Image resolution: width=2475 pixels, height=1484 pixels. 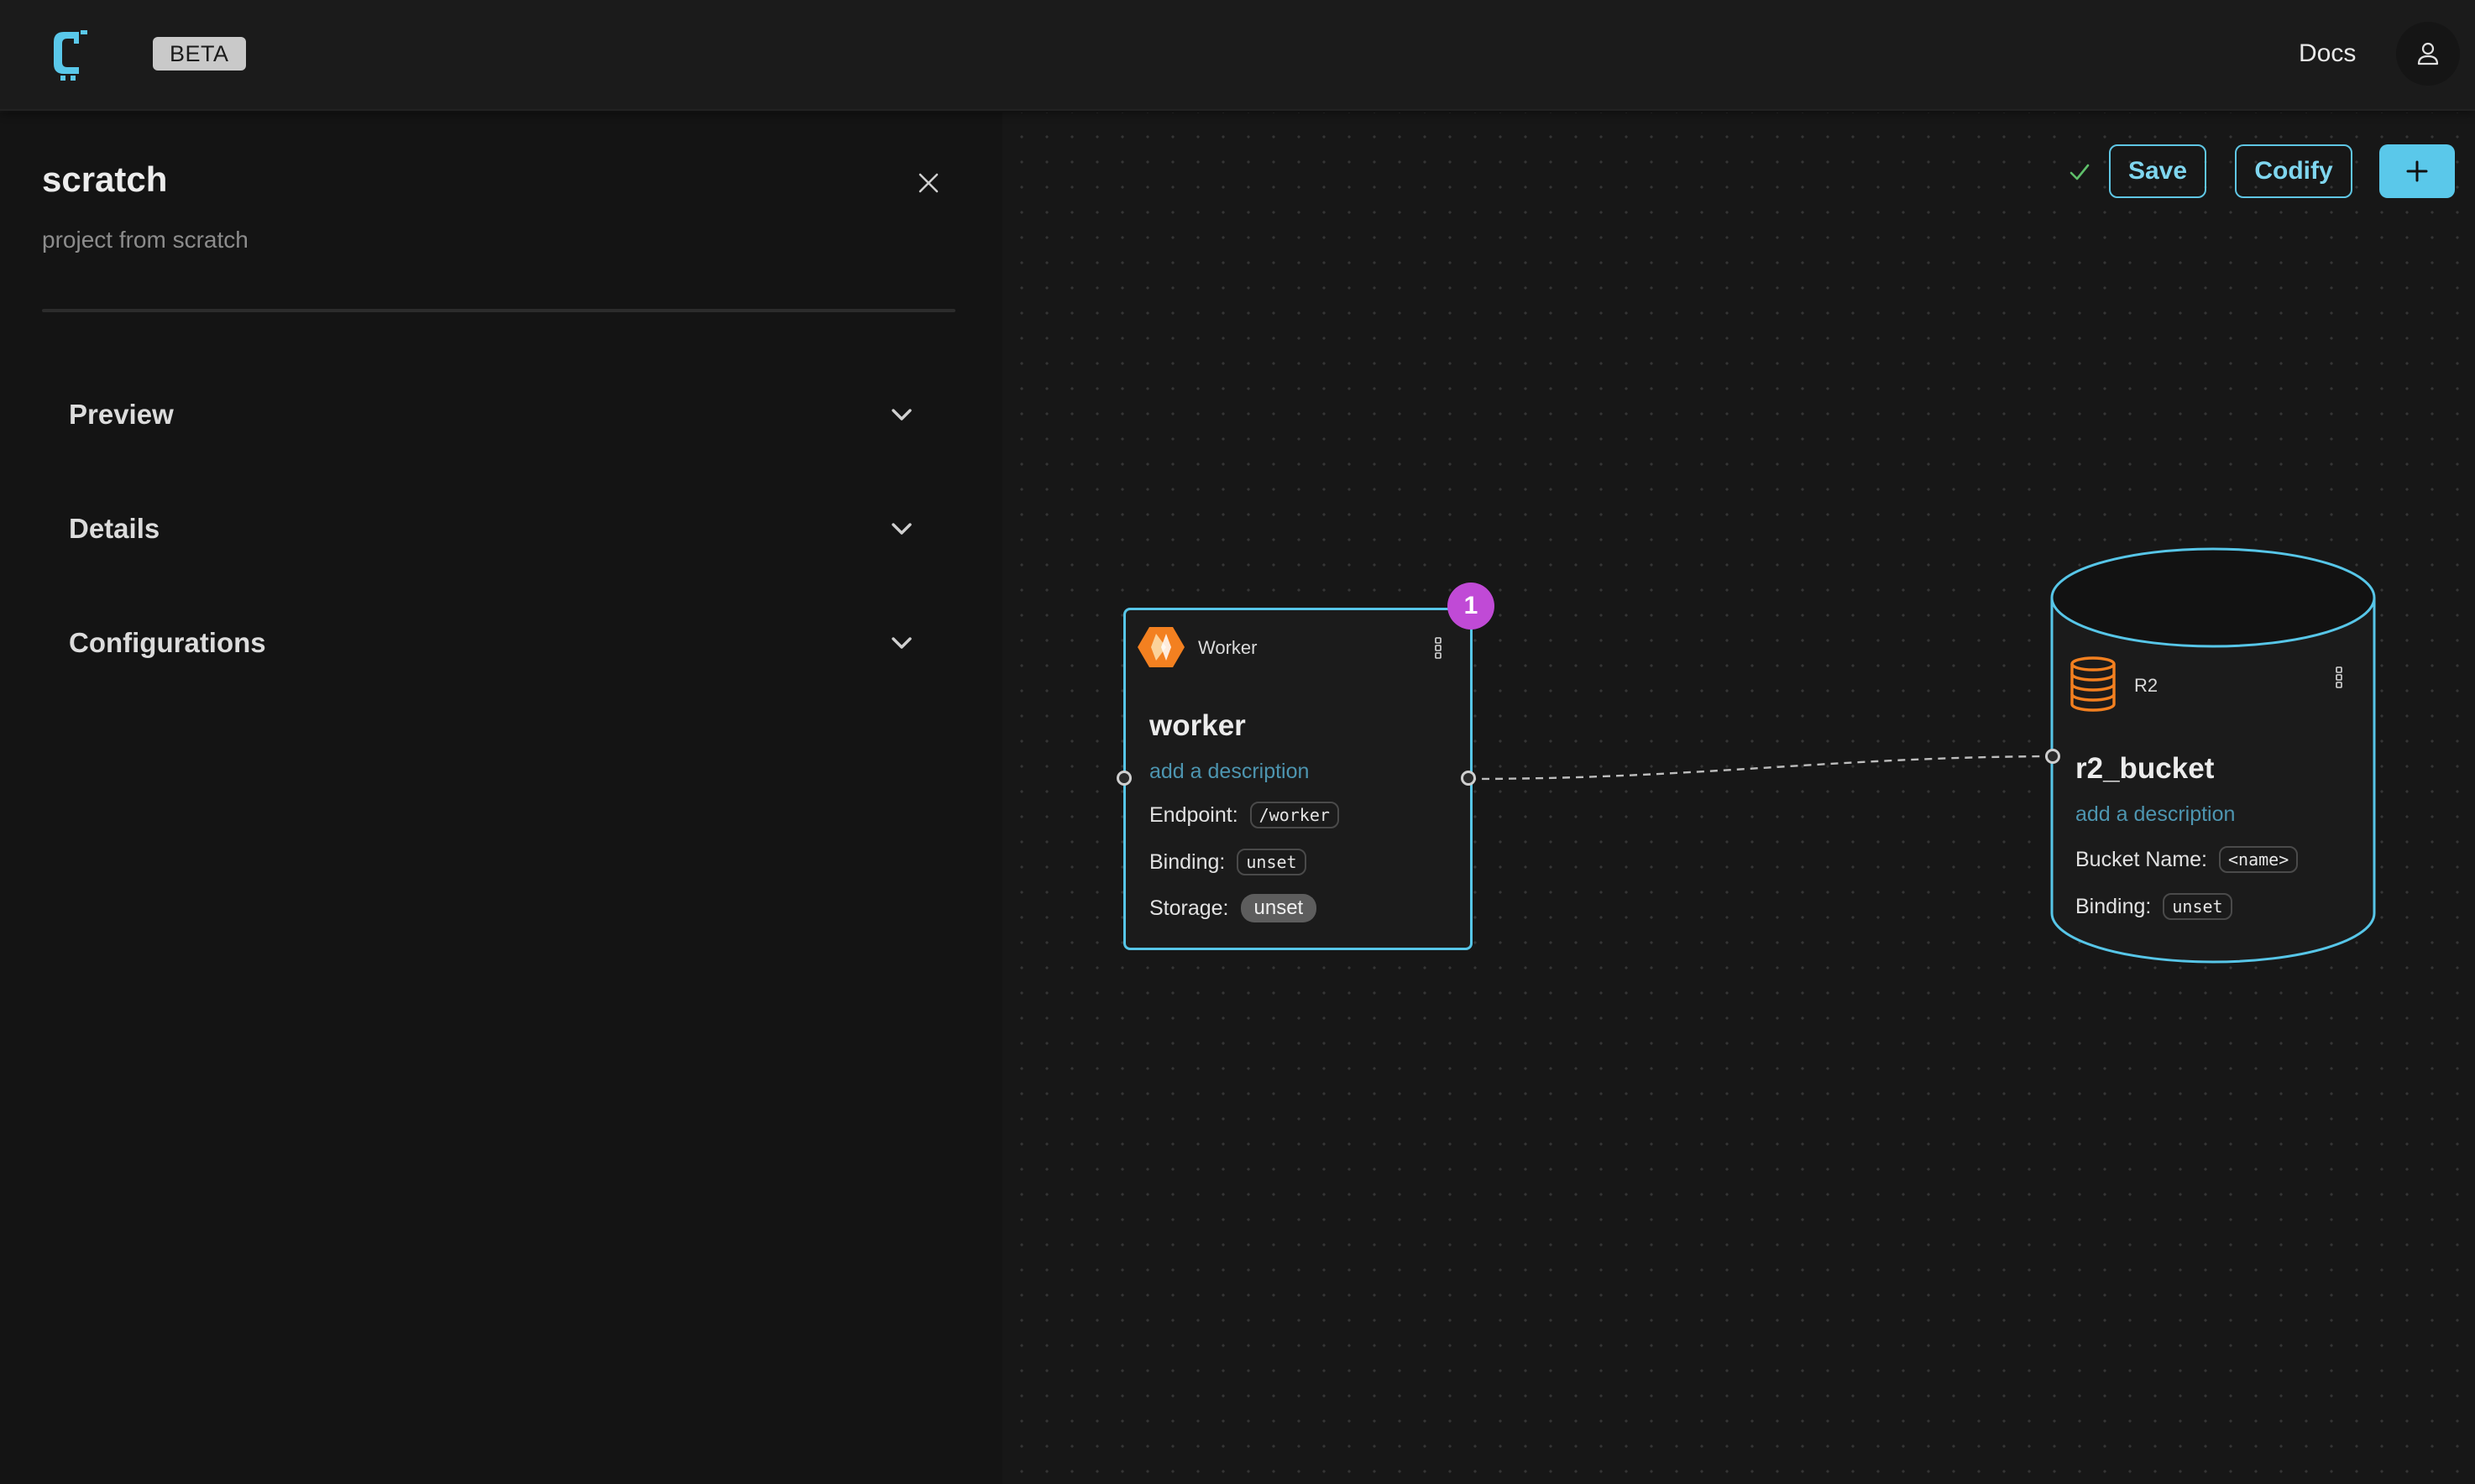 I want to click on worker-output-handle, so click(x=1468, y=778).